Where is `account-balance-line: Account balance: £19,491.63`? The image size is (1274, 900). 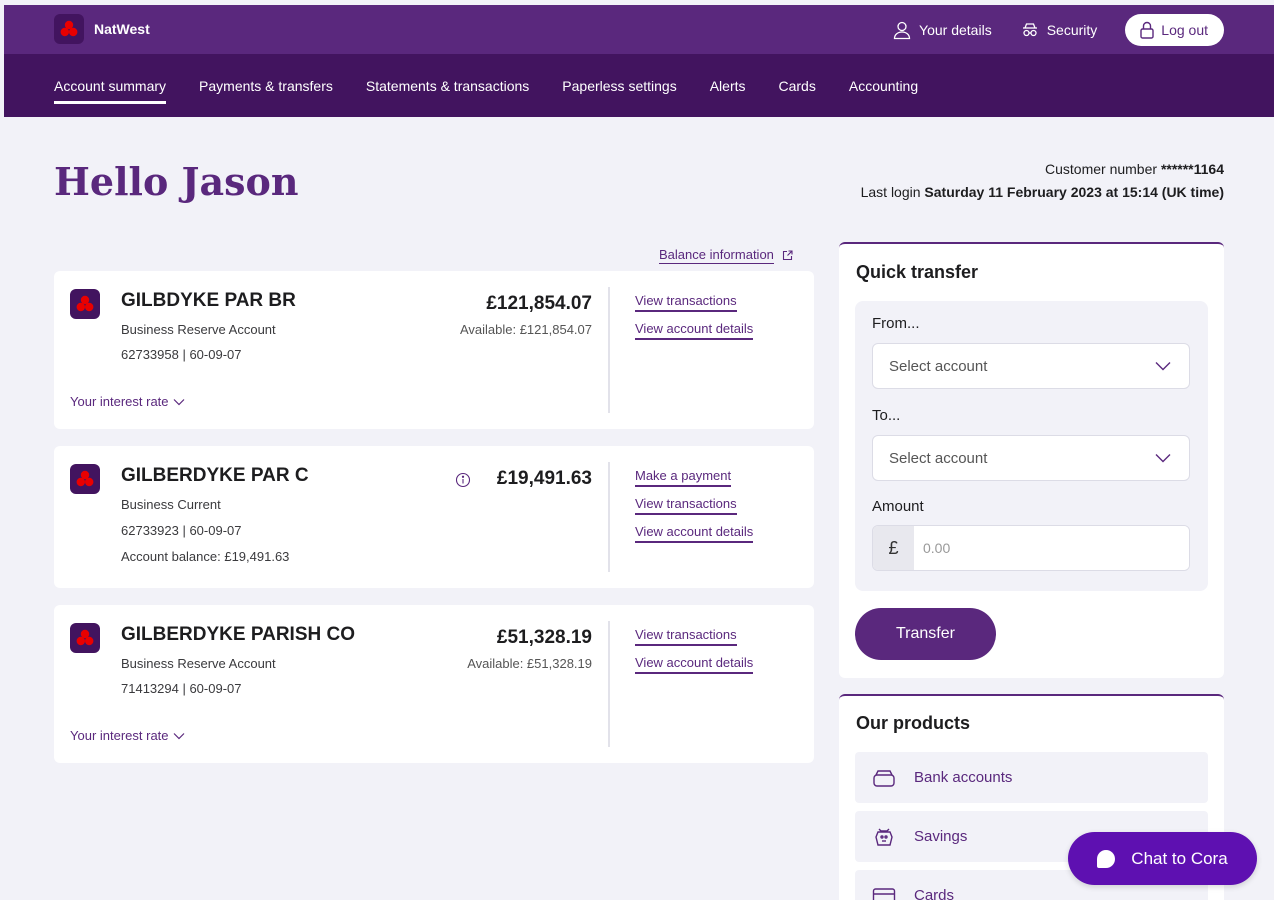 account-balance-line: Account balance: £19,491.63 is located at coordinates (205, 556).